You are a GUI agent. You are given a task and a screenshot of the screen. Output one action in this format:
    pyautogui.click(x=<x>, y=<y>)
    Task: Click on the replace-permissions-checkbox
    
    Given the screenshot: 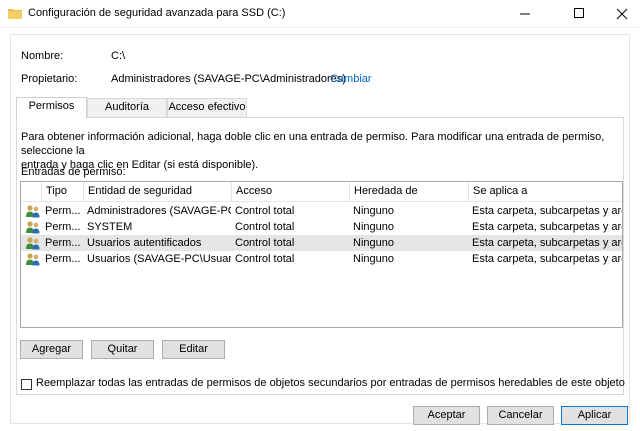 What is the action you would take?
    pyautogui.click(x=26, y=384)
    